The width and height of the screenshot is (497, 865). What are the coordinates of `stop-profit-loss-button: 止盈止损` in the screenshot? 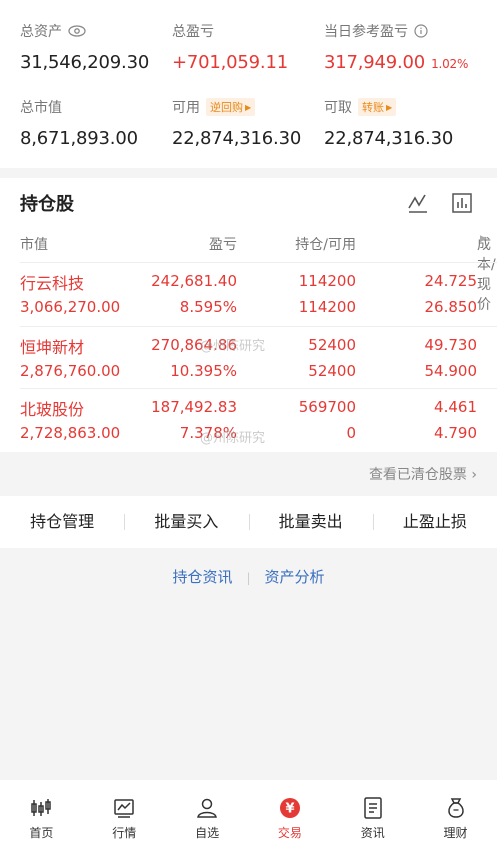 It's located at (434, 522).